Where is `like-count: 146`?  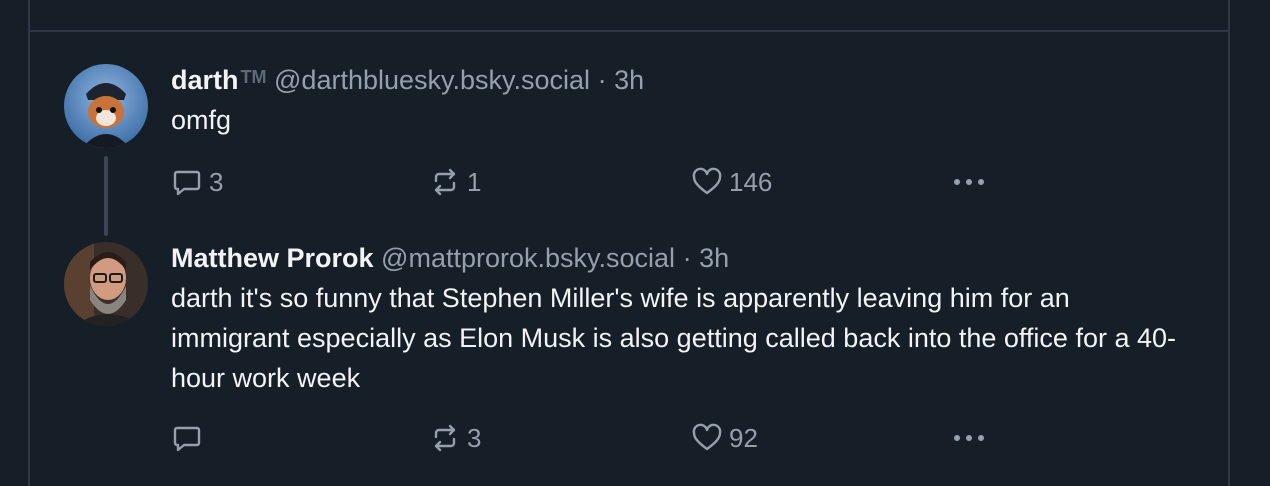 like-count: 146 is located at coordinates (751, 181).